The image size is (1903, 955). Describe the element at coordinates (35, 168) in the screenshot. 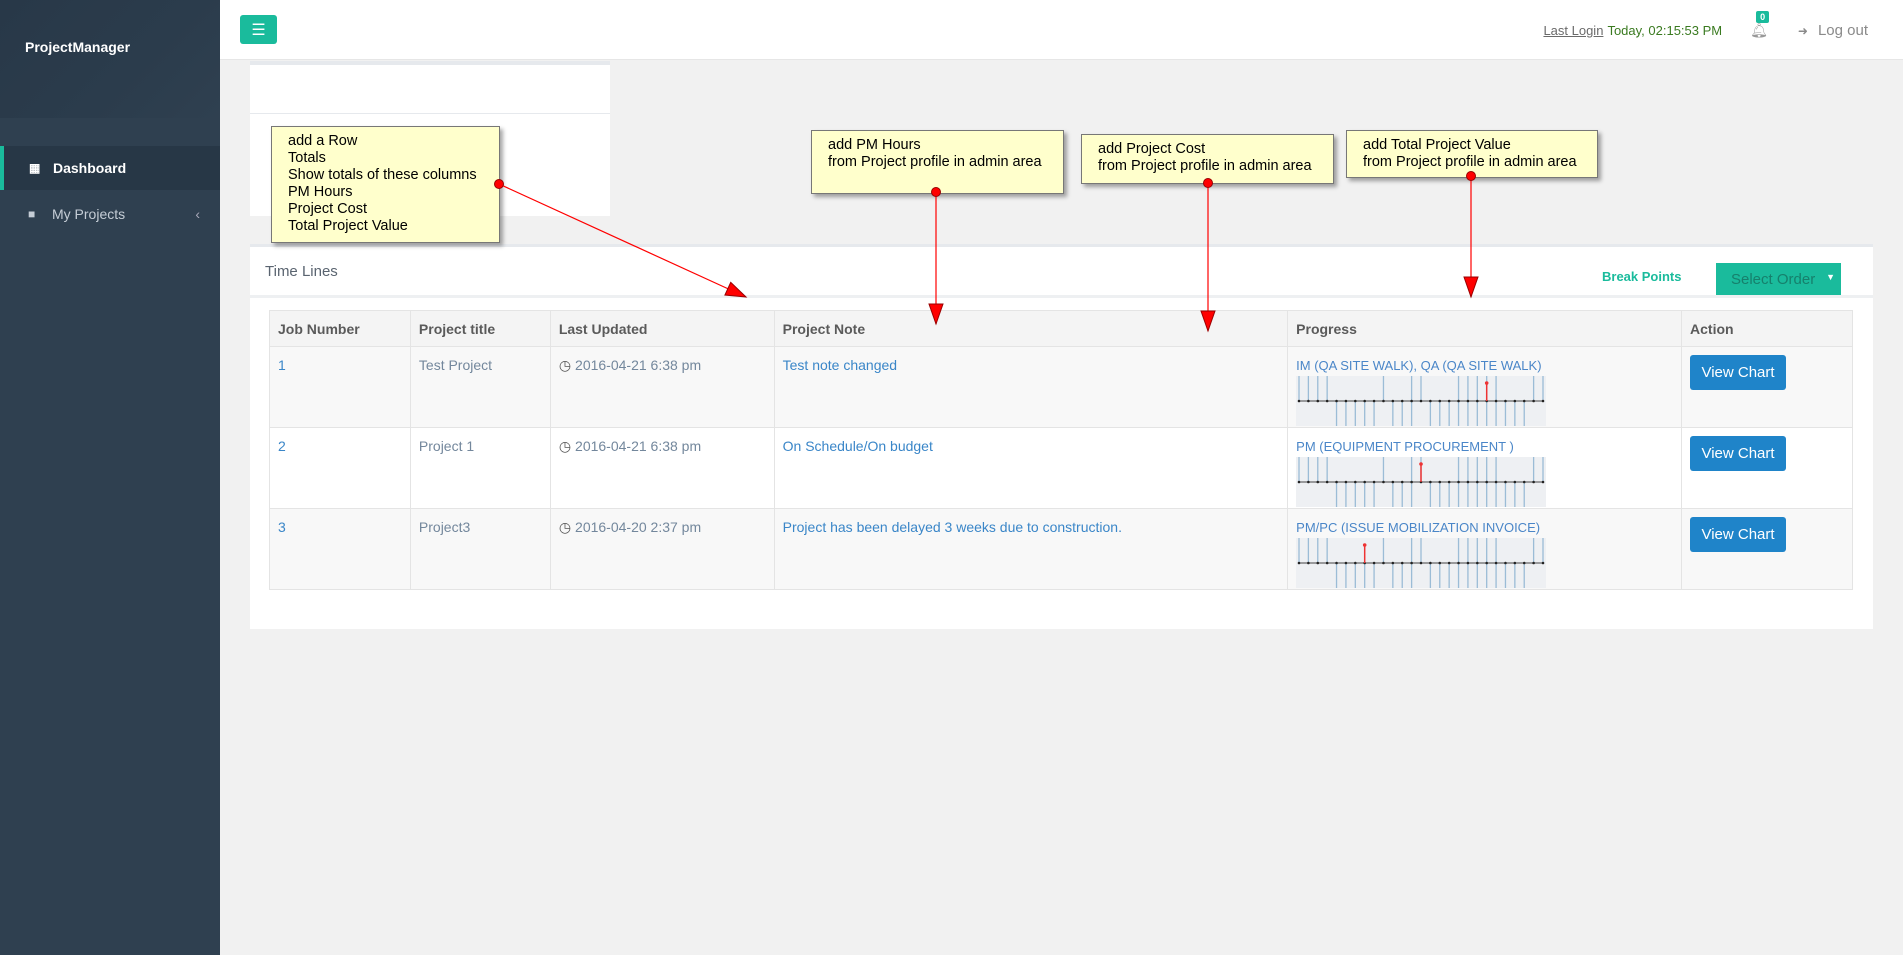

I see `dashboard-icon: ▦` at that location.